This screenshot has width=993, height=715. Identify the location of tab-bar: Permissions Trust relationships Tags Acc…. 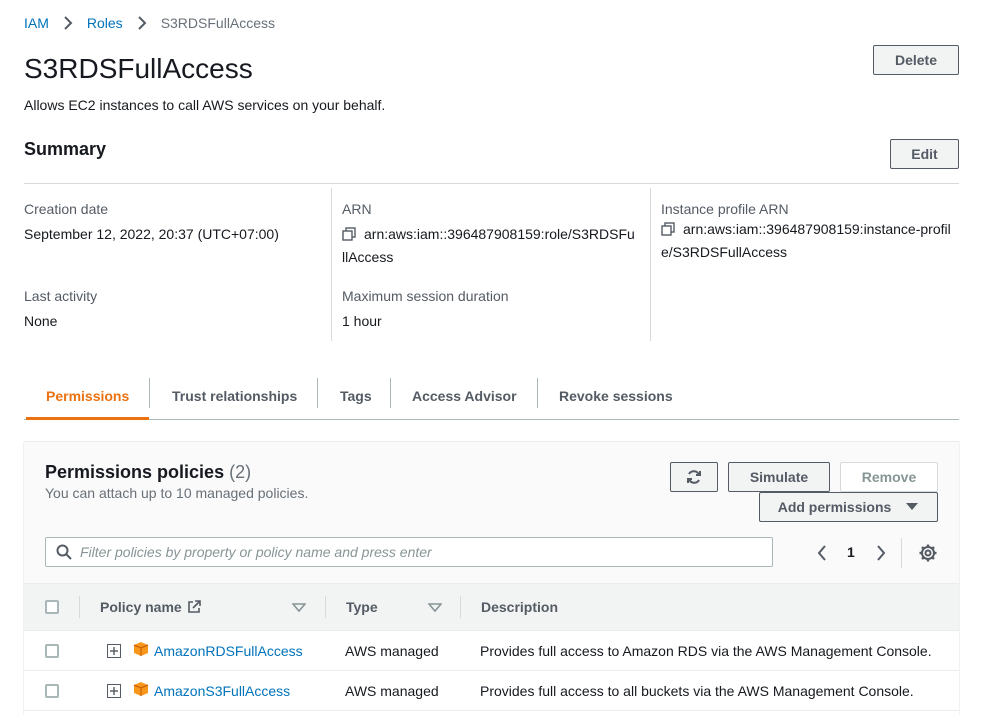
(491, 396).